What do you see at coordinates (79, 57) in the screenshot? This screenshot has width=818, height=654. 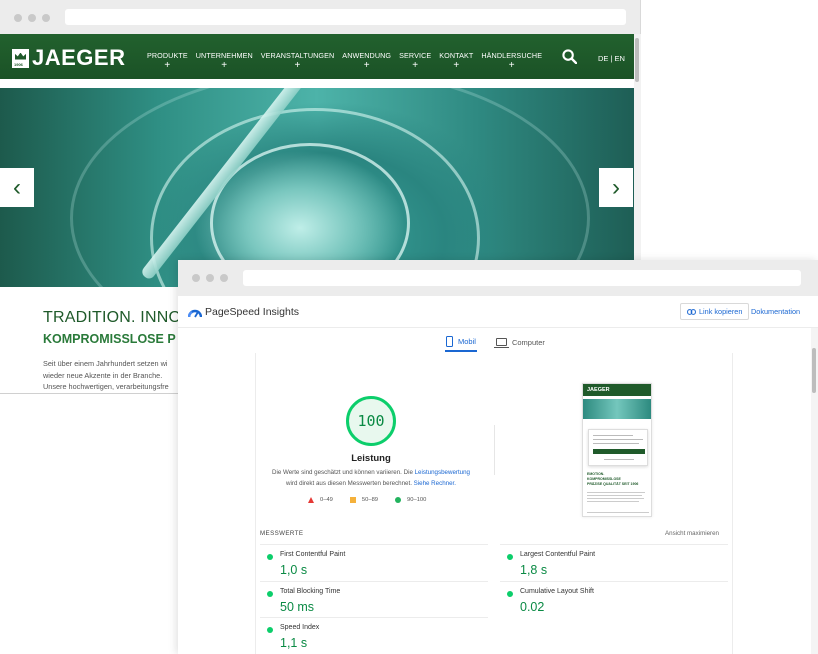 I see `logo-text: JAEGER` at bounding box center [79, 57].